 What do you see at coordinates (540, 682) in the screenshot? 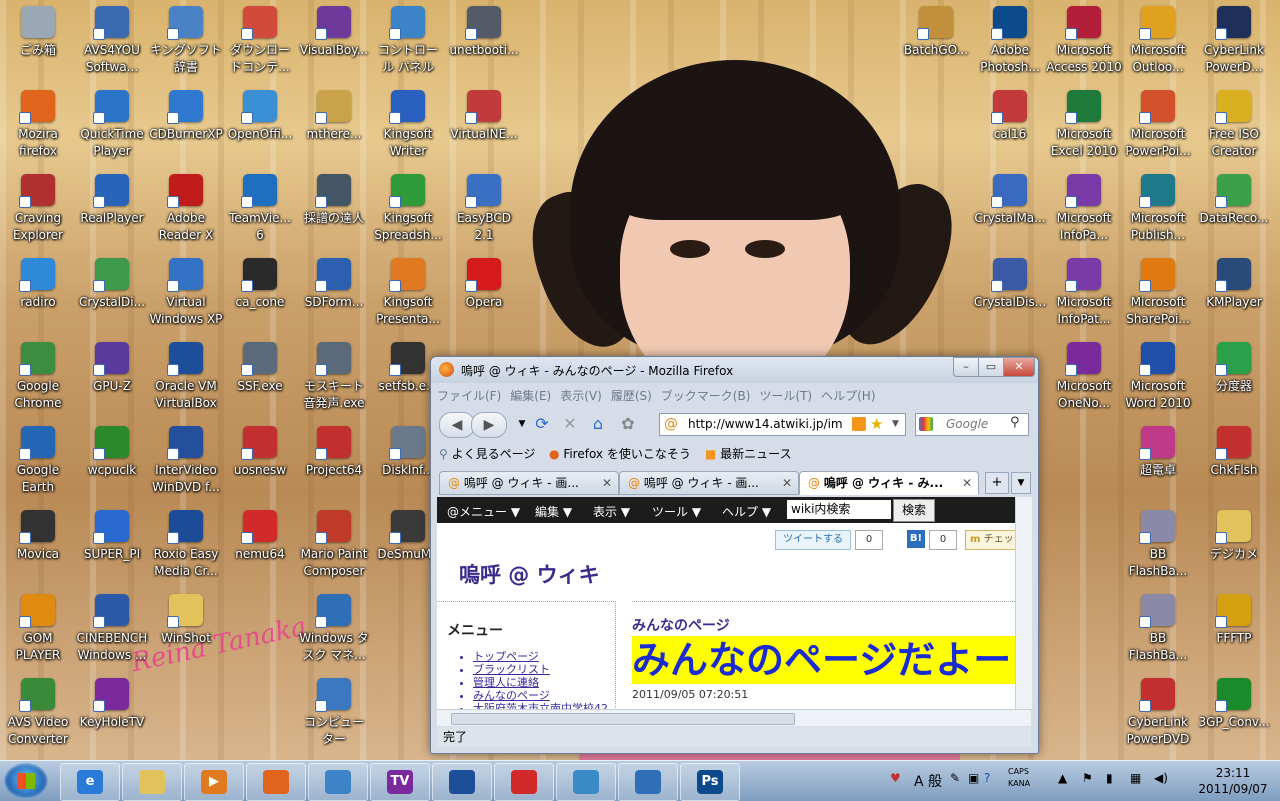
I see `menu-link: 管理人に連絡` at bounding box center [540, 682].